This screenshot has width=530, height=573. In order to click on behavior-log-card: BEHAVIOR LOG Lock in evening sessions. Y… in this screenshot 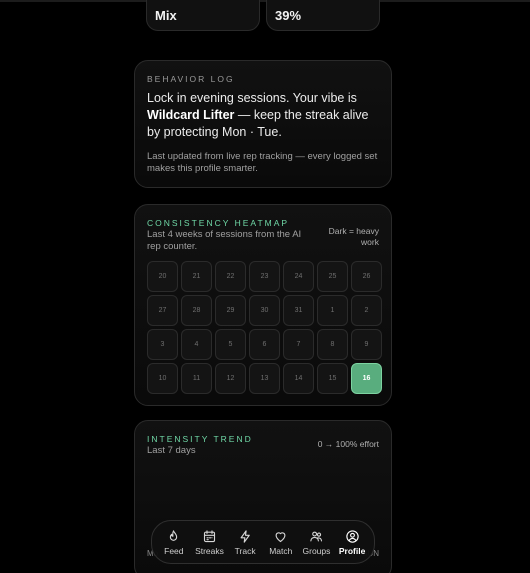, I will do `click(263, 124)`.